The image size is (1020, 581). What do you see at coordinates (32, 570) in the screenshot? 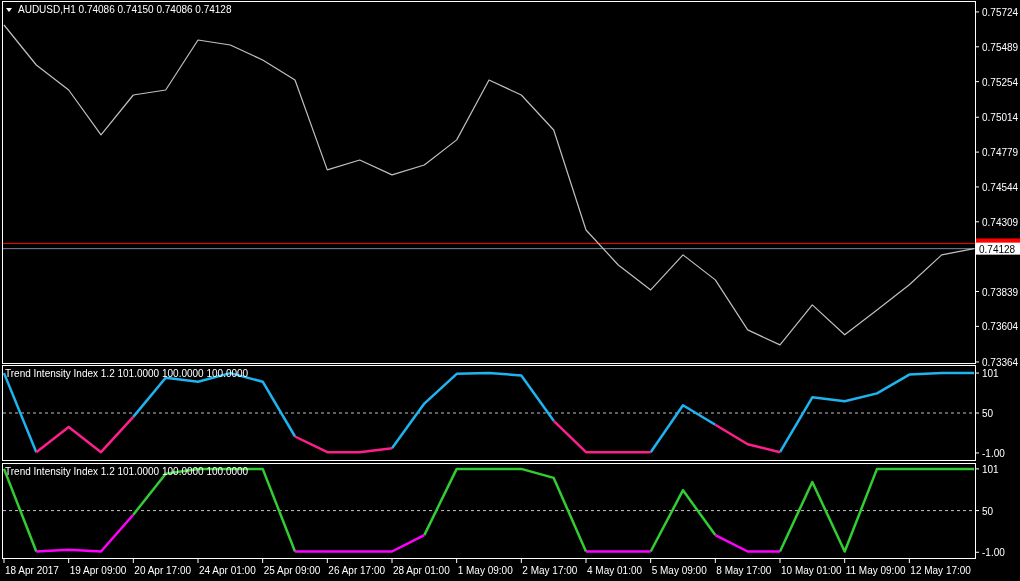
I see `time-axis-label: 18 Apr 2017` at bounding box center [32, 570].